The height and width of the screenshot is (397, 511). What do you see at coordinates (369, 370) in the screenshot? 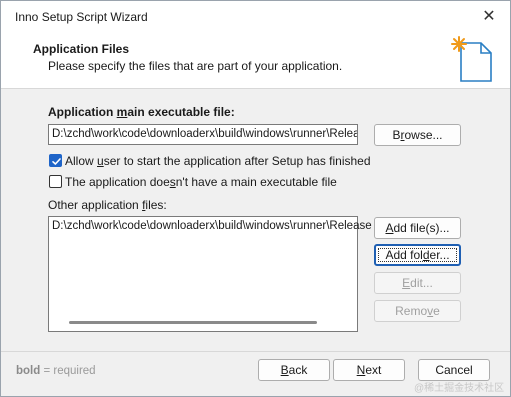
I see `next-button: Next` at bounding box center [369, 370].